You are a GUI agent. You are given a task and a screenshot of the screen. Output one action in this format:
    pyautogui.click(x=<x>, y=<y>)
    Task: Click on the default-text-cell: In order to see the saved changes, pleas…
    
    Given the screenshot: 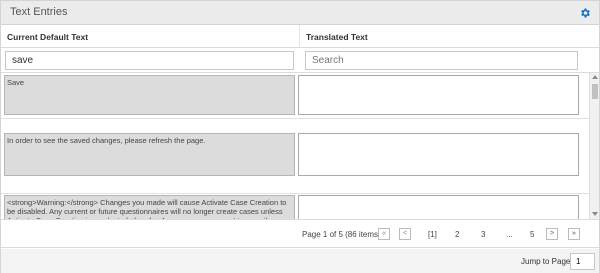 What is the action you would take?
    pyautogui.click(x=149, y=154)
    